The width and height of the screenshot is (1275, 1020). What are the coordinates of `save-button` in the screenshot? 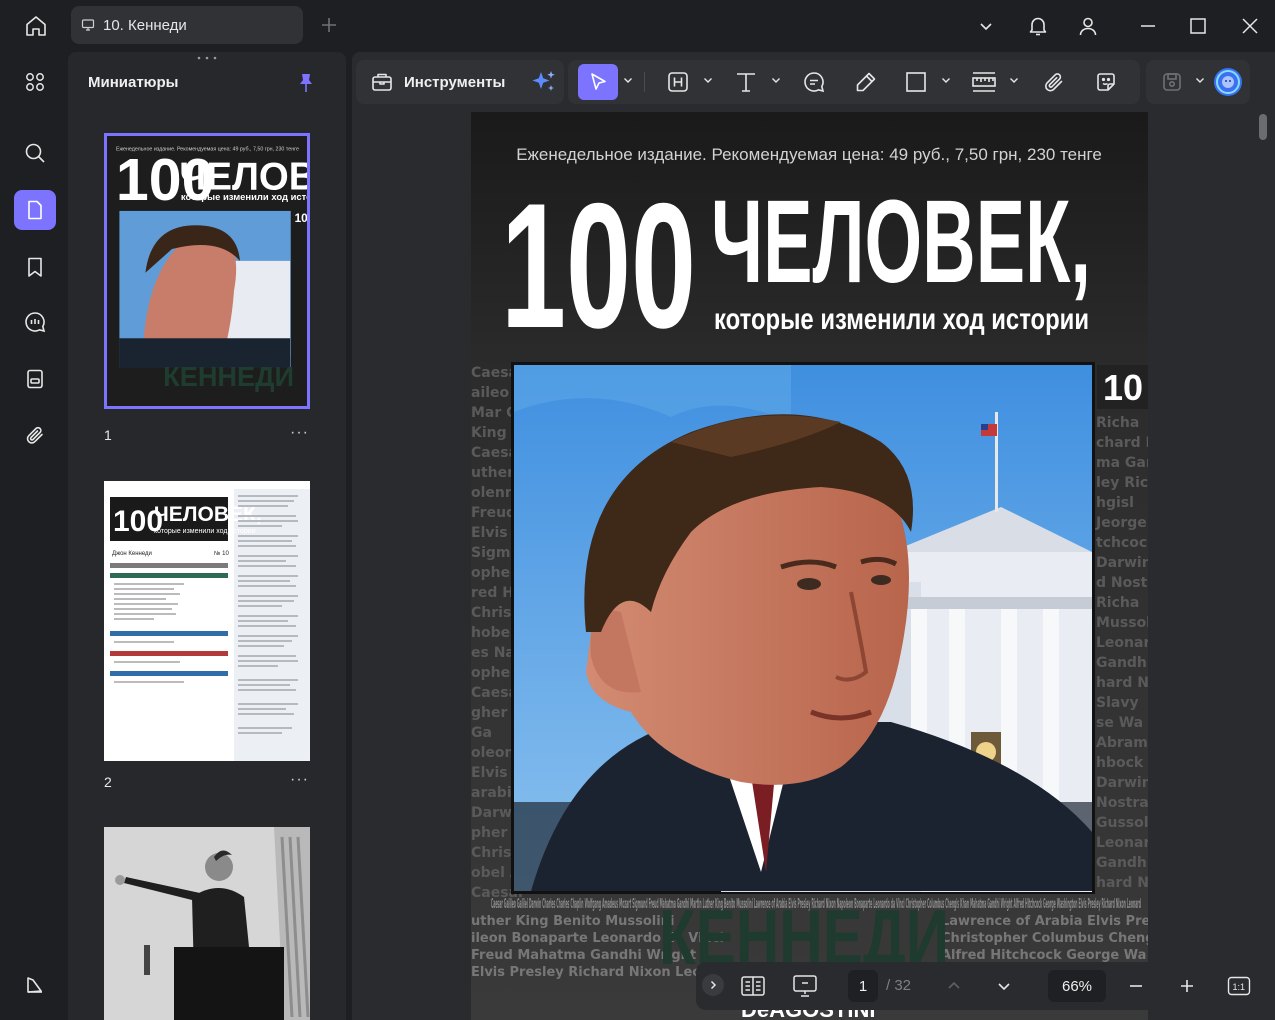 It's located at (1172, 82).